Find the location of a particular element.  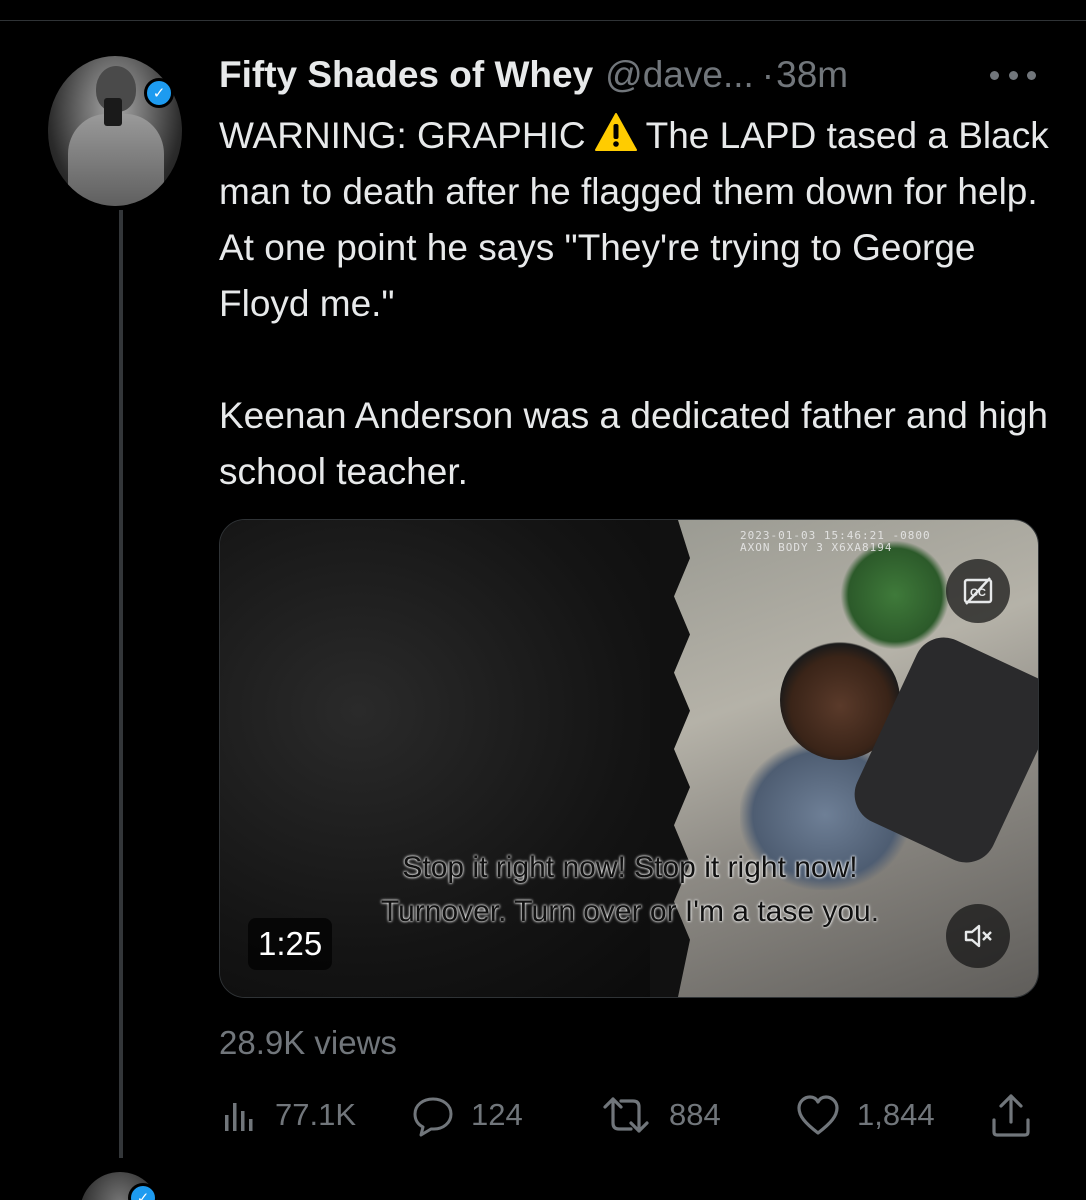

closed-captions-icon: CC is located at coordinates (978, 591).